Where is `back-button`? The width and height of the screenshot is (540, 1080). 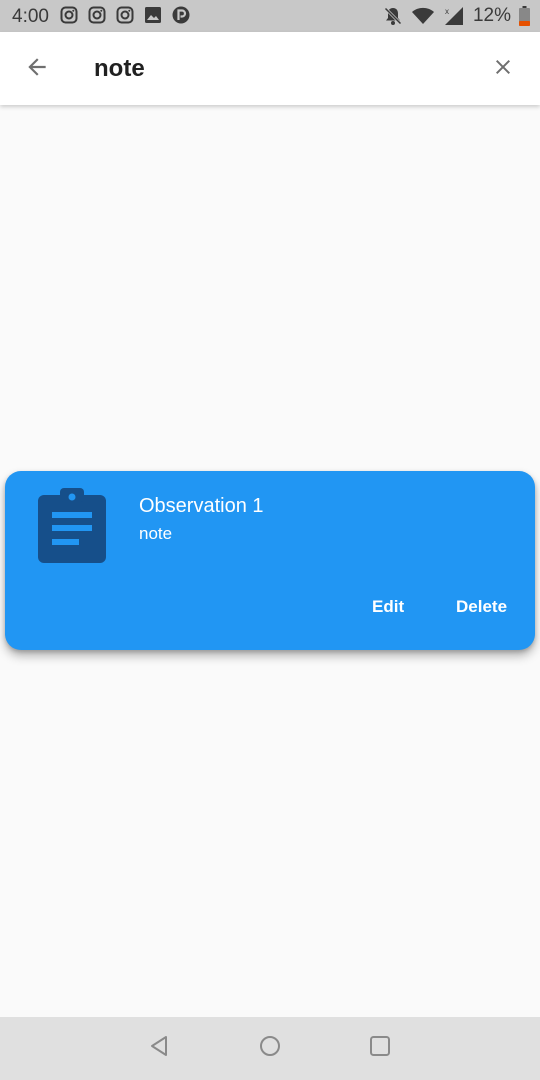 back-button is located at coordinates (37, 69).